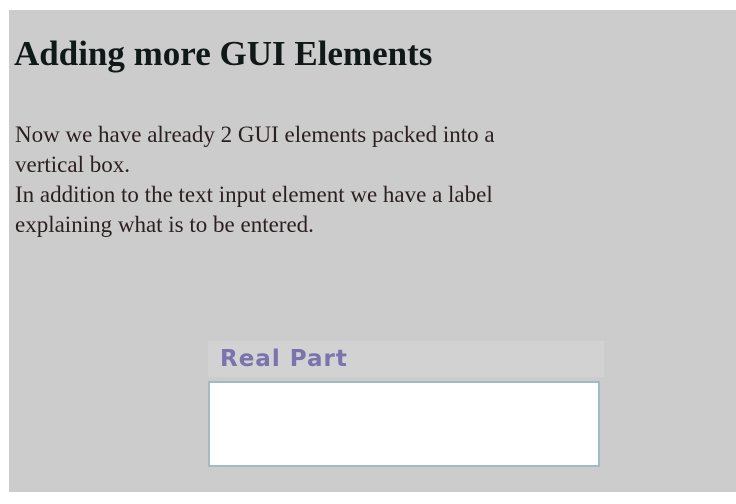  I want to click on description-line: explaining what is to be entered., so click(164, 224).